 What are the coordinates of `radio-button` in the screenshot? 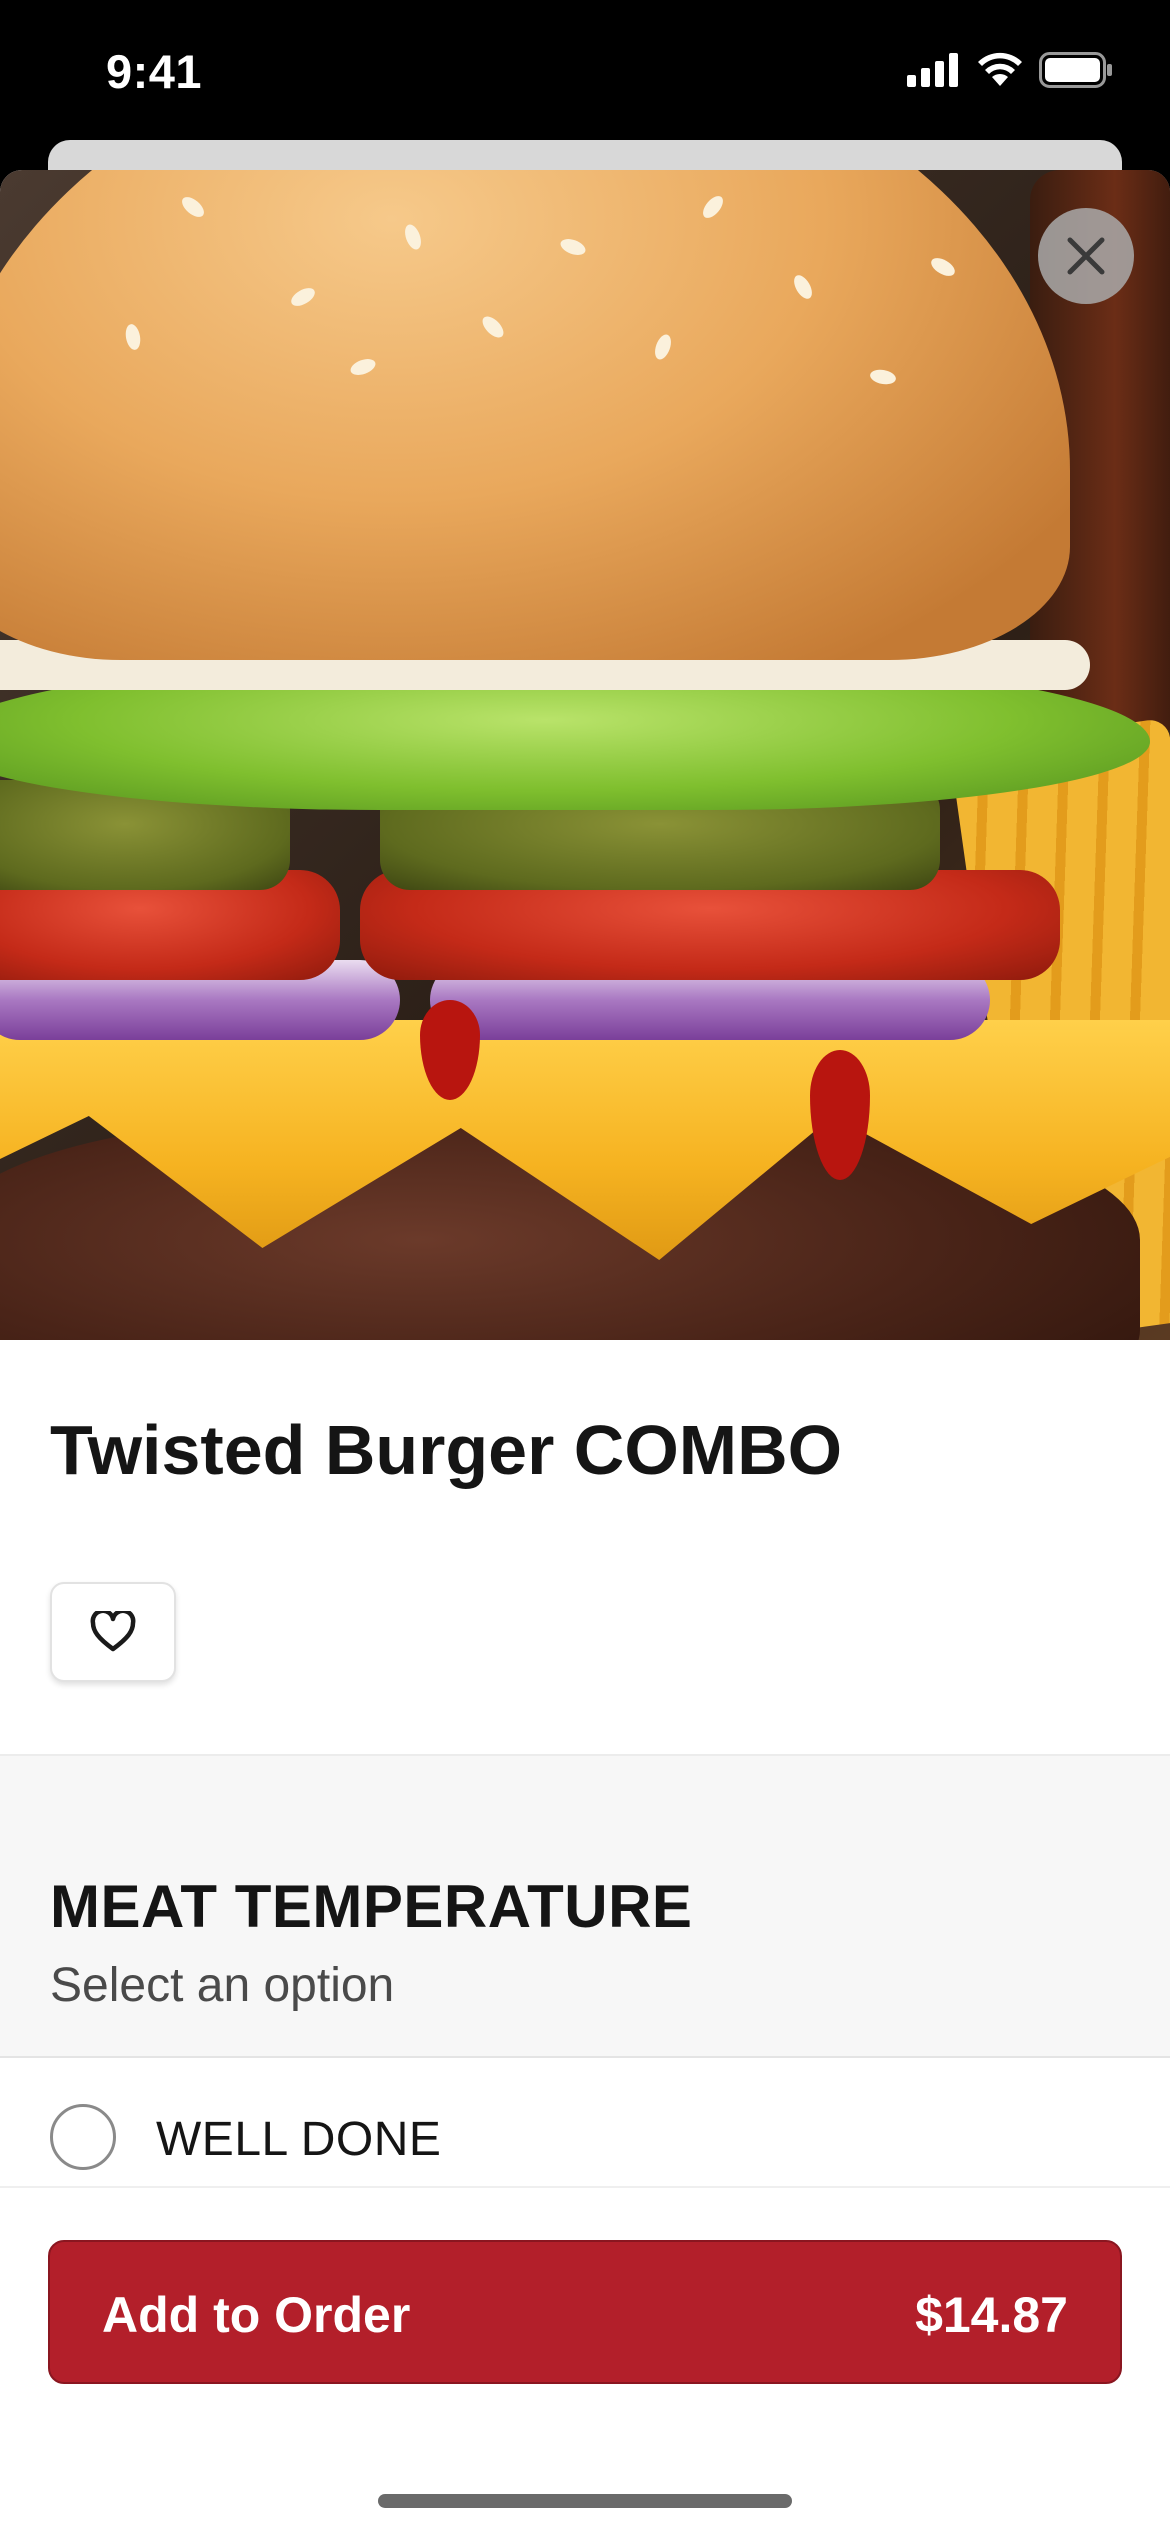 It's located at (83, 2137).